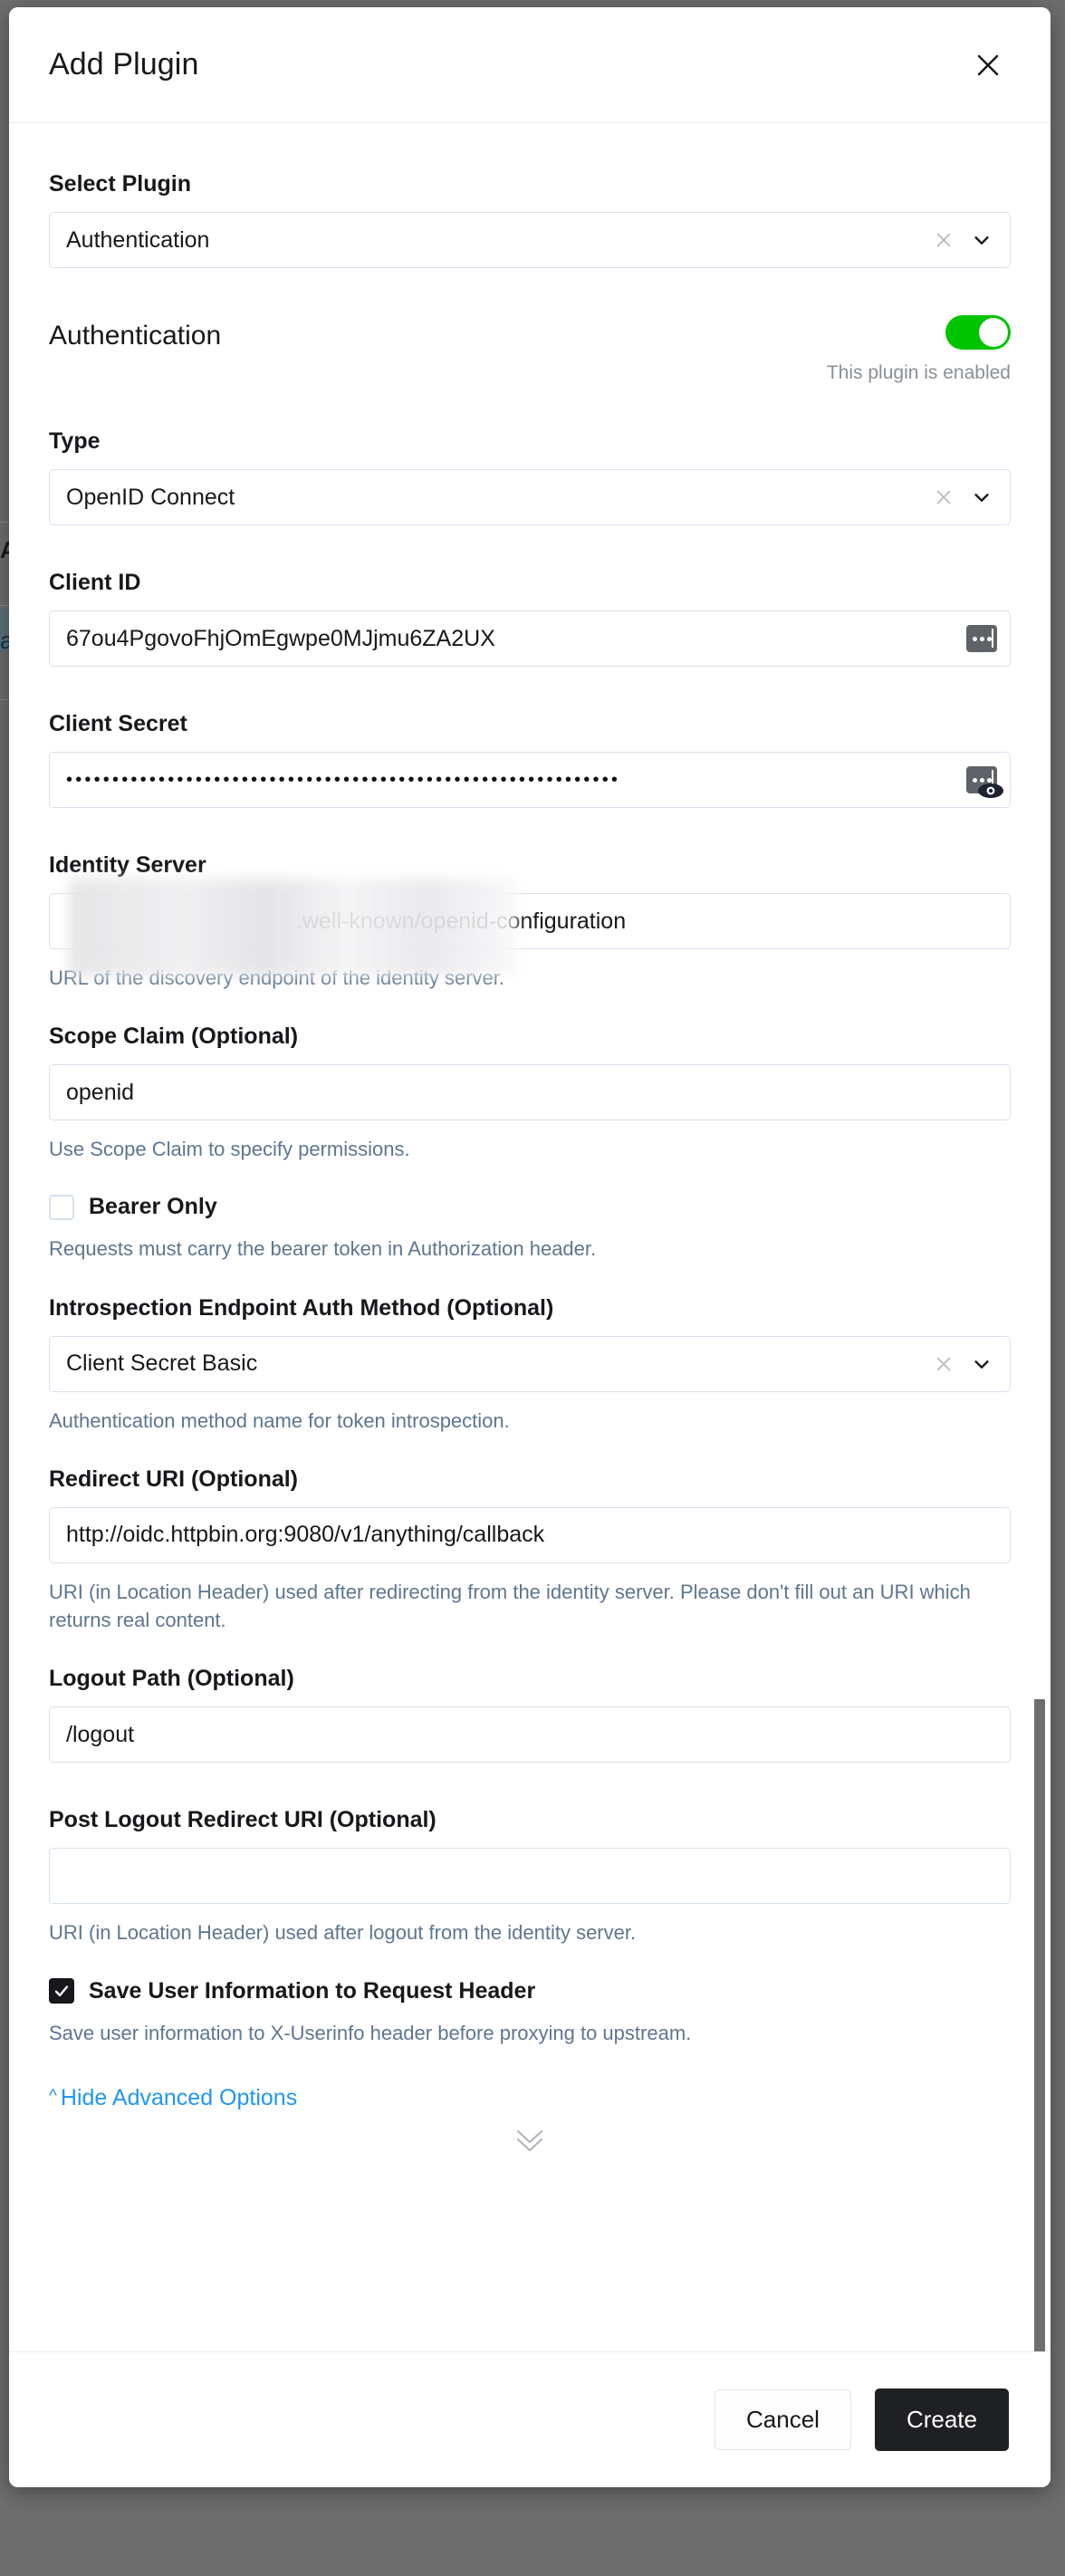  I want to click on body-scrollbar-thumb, so click(1040, 2025).